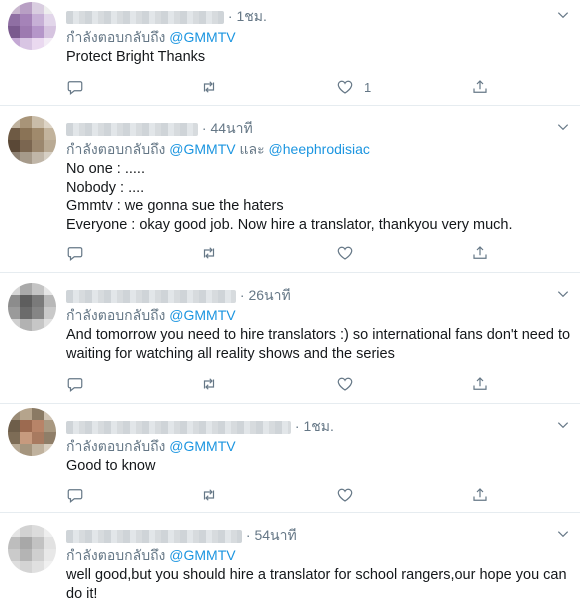 The height and width of the screenshot is (603, 580). What do you see at coordinates (136, 57) in the screenshot?
I see `tweet-text: Protect Bright Thanks` at bounding box center [136, 57].